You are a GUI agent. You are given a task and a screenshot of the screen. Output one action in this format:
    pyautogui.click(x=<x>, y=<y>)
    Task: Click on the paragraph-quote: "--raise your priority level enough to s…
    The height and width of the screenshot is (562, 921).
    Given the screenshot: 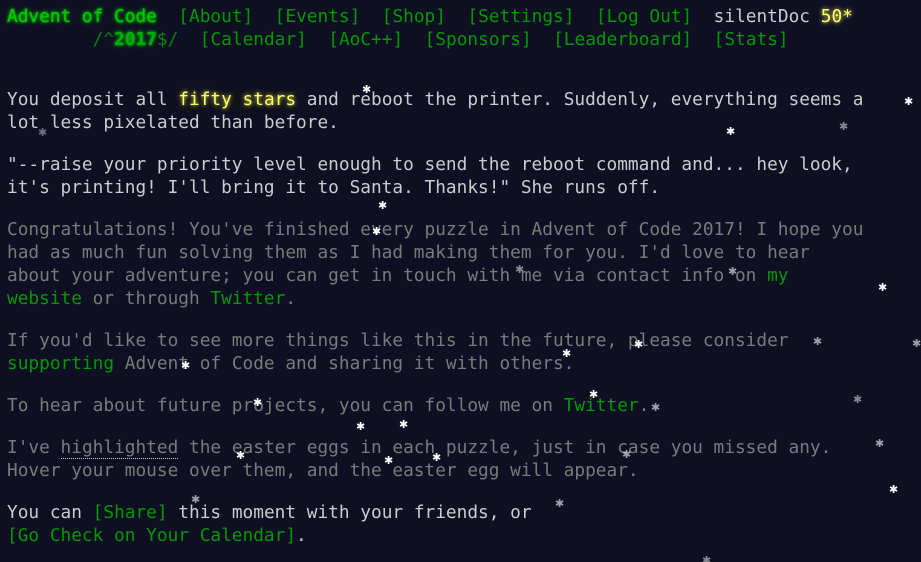 What is the action you would take?
    pyautogui.click(x=430, y=176)
    